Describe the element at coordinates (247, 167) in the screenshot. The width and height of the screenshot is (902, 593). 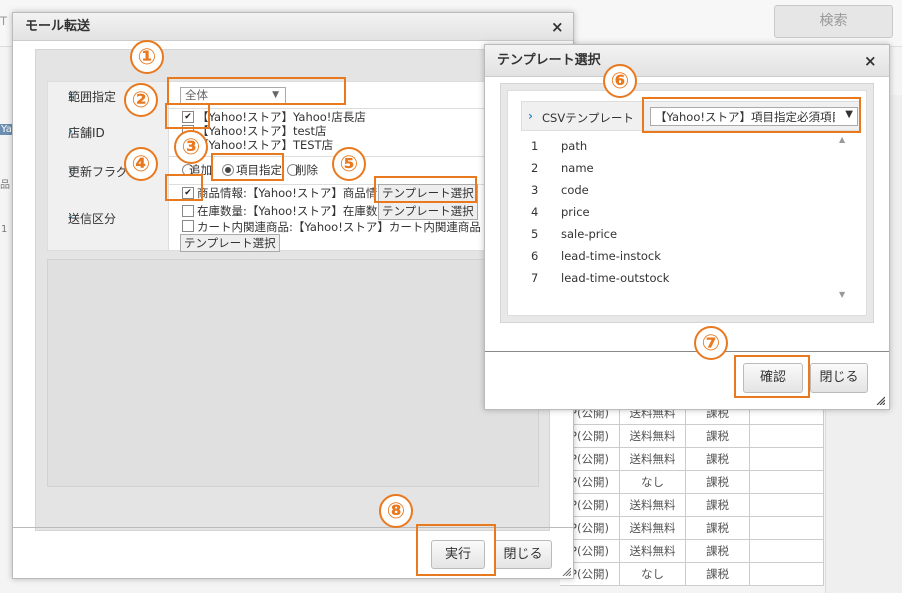
I see `highlight-field-radio` at that location.